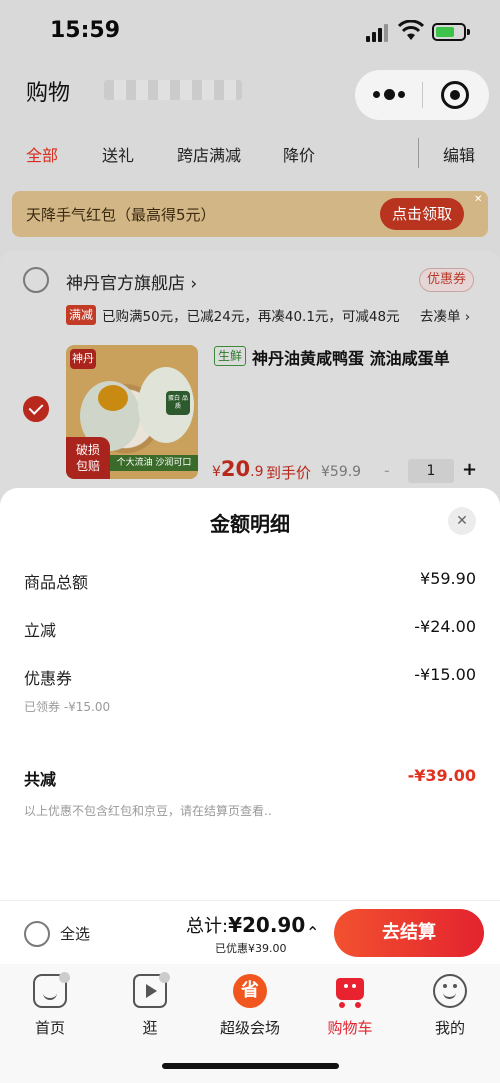 This screenshot has width=500, height=1083. I want to click on yolk-shape, so click(113, 398).